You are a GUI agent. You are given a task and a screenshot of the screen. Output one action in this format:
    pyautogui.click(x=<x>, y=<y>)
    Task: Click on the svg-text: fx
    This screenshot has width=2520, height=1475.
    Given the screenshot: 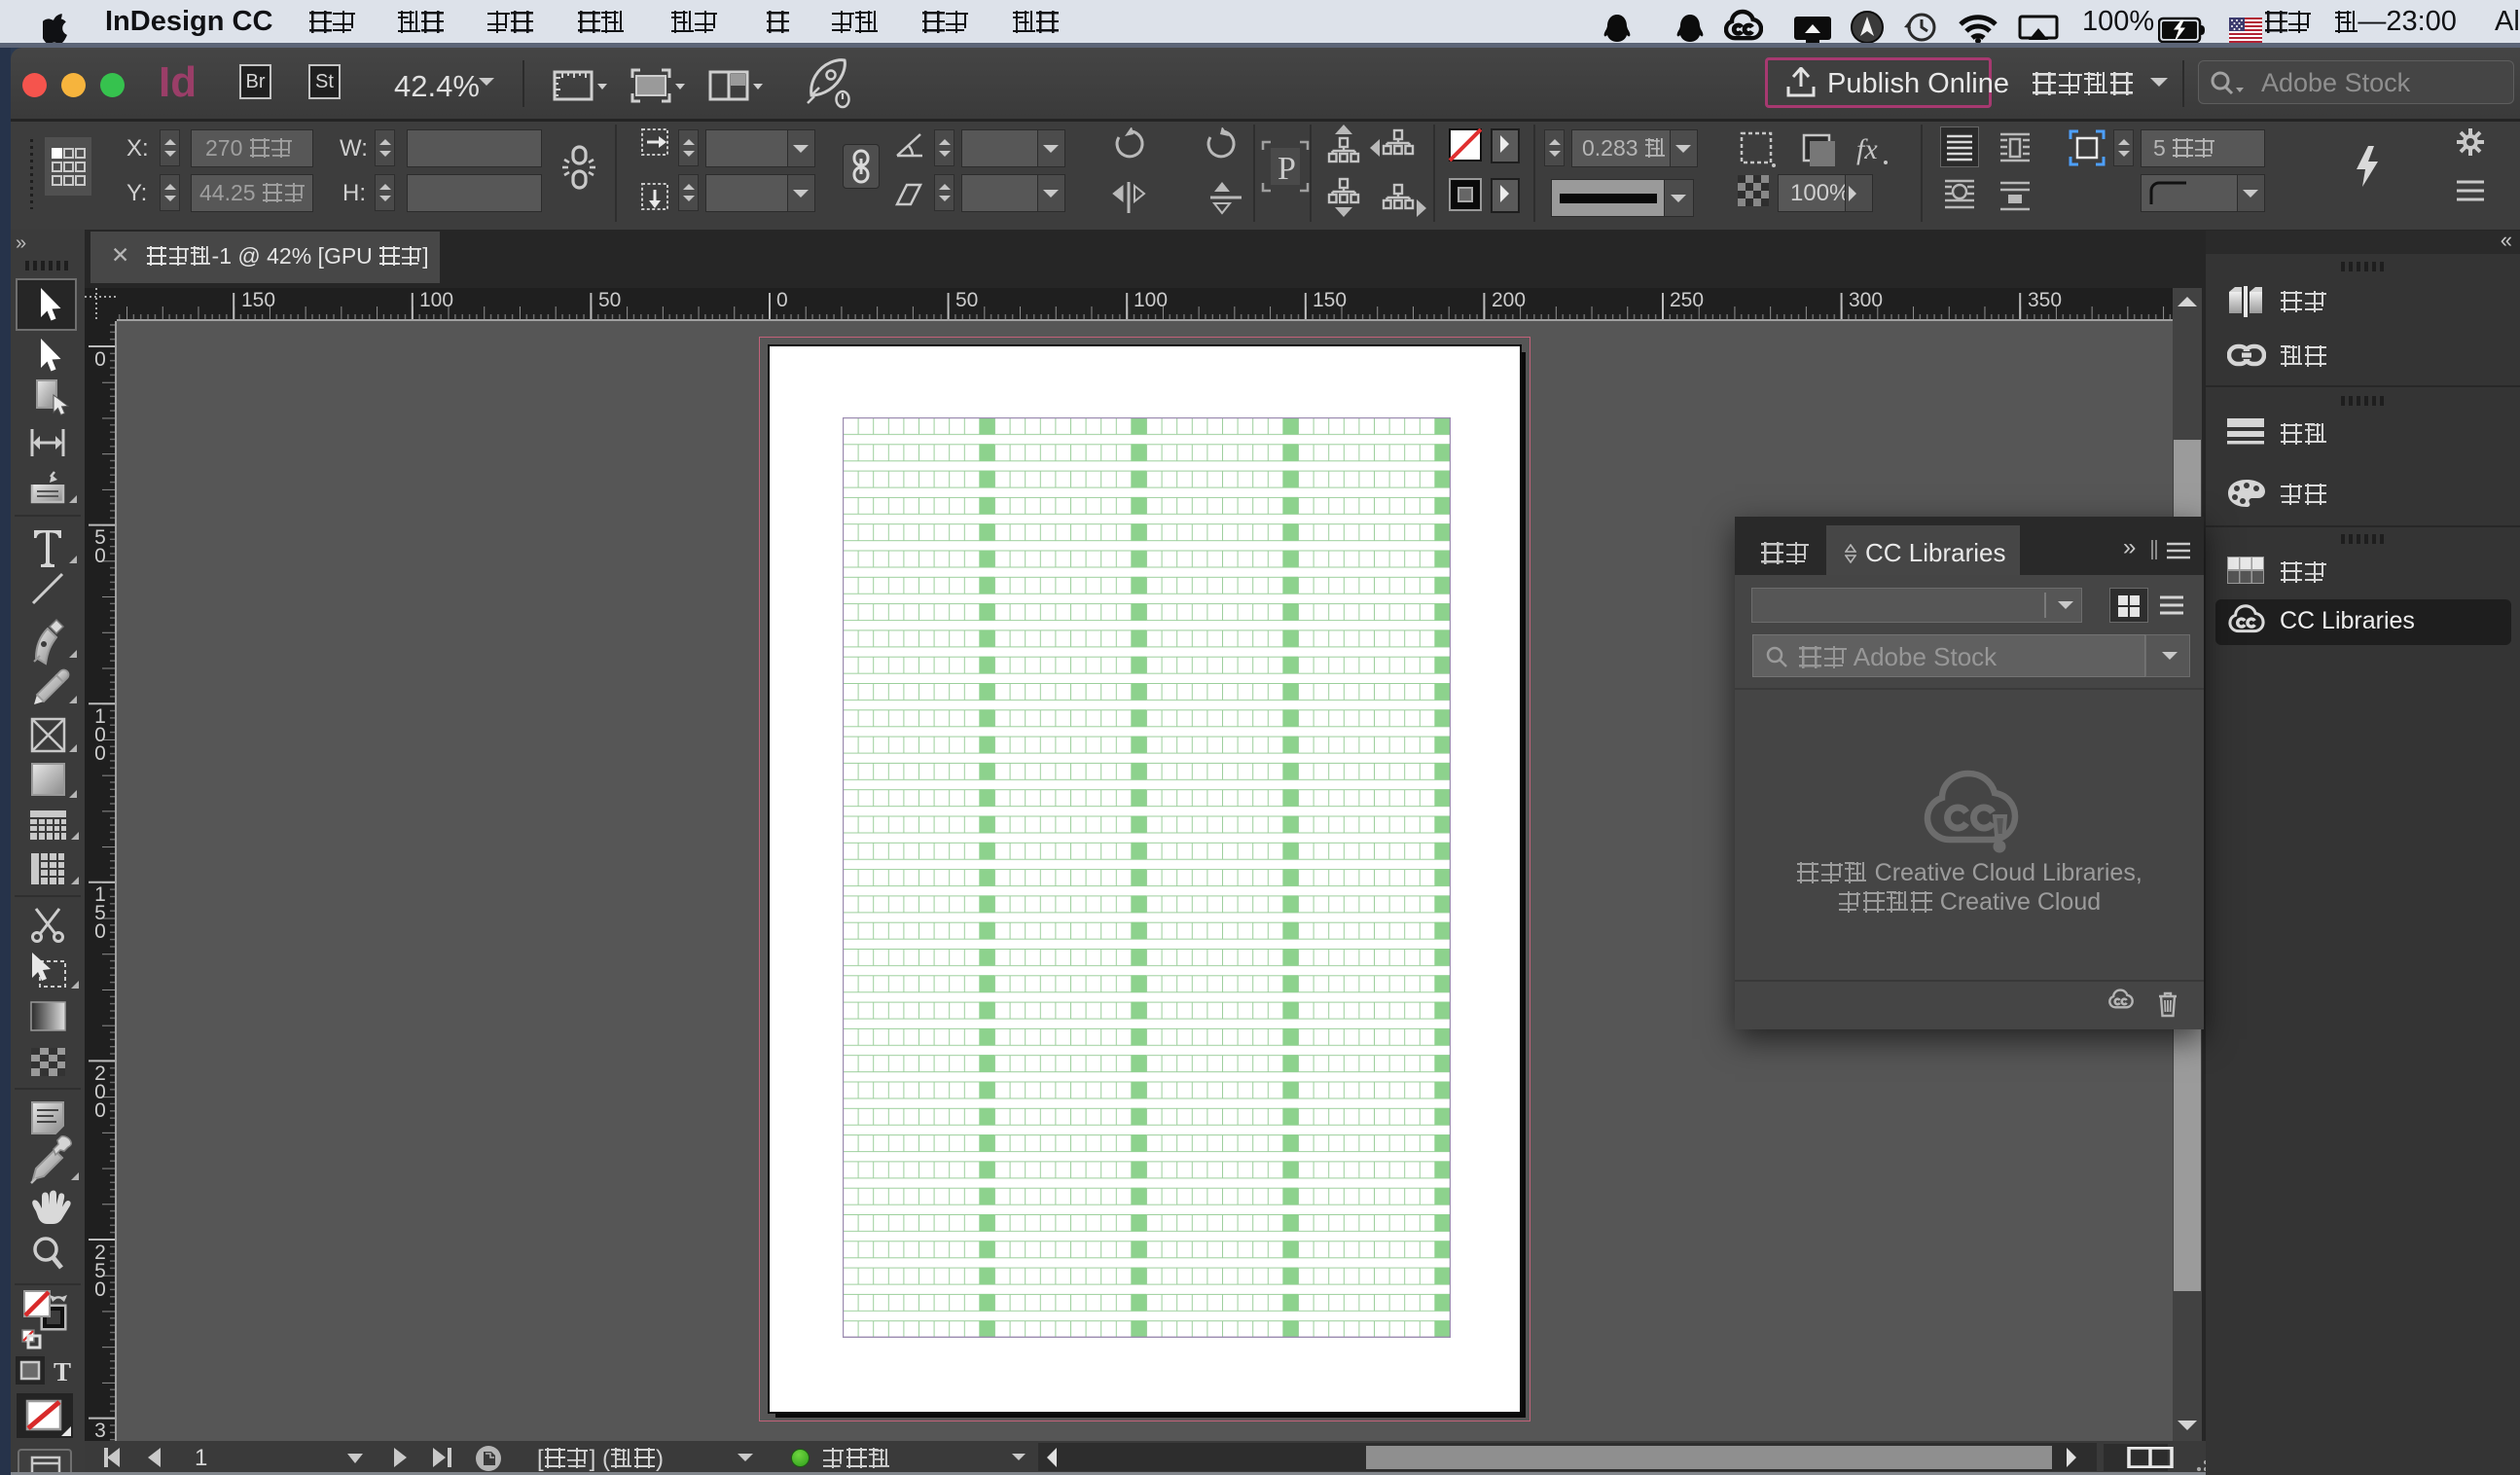 What is the action you would take?
    pyautogui.click(x=1867, y=149)
    